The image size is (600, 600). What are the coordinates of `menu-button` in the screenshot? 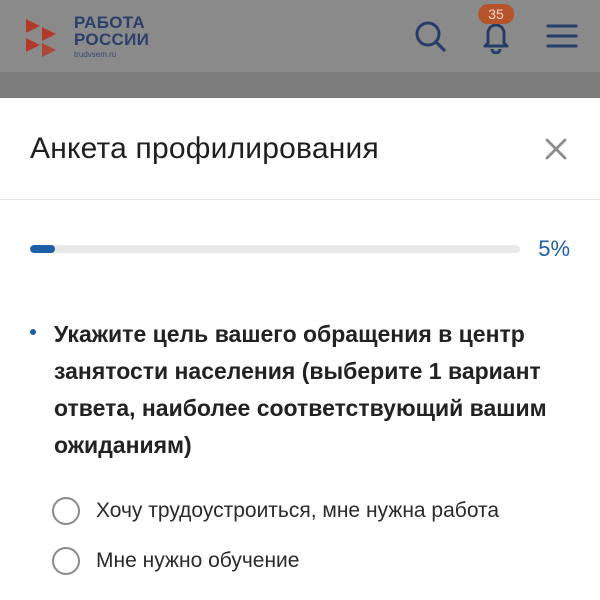 It's located at (562, 36).